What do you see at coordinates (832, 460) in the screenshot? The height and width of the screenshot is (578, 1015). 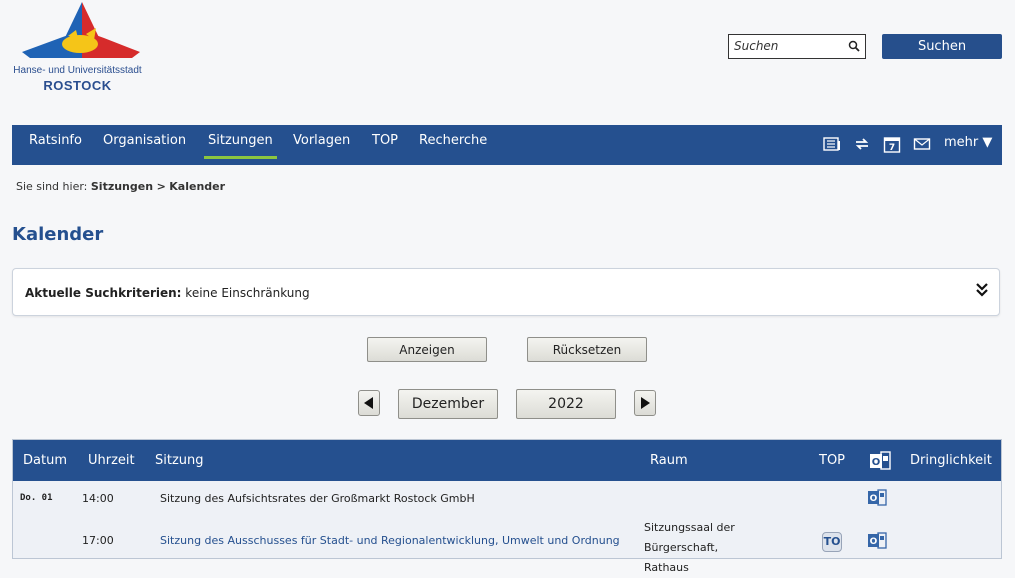 I see `column-header-top: TOP` at bounding box center [832, 460].